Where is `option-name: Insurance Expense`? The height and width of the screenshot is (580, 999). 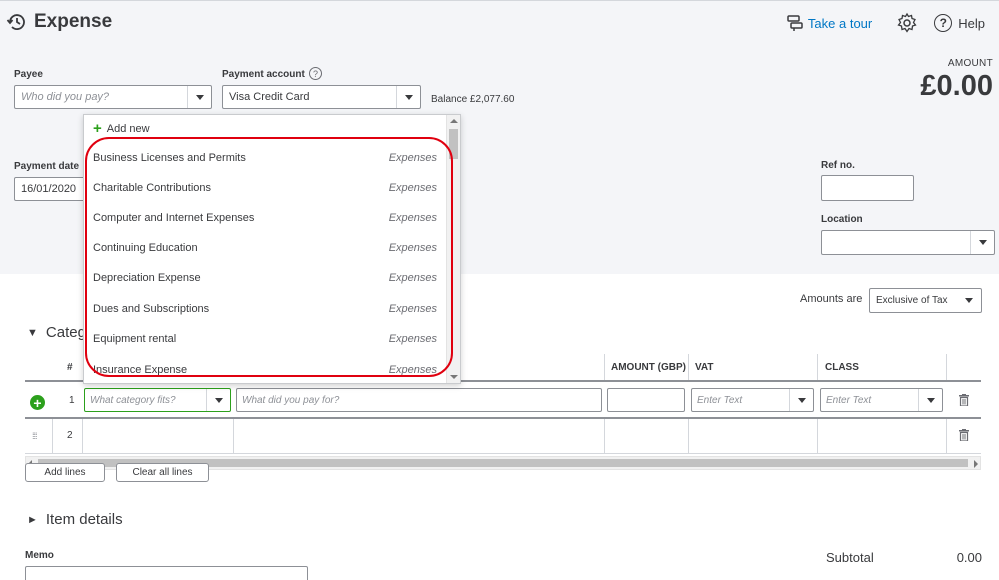
option-name: Insurance Expense is located at coordinates (140, 370).